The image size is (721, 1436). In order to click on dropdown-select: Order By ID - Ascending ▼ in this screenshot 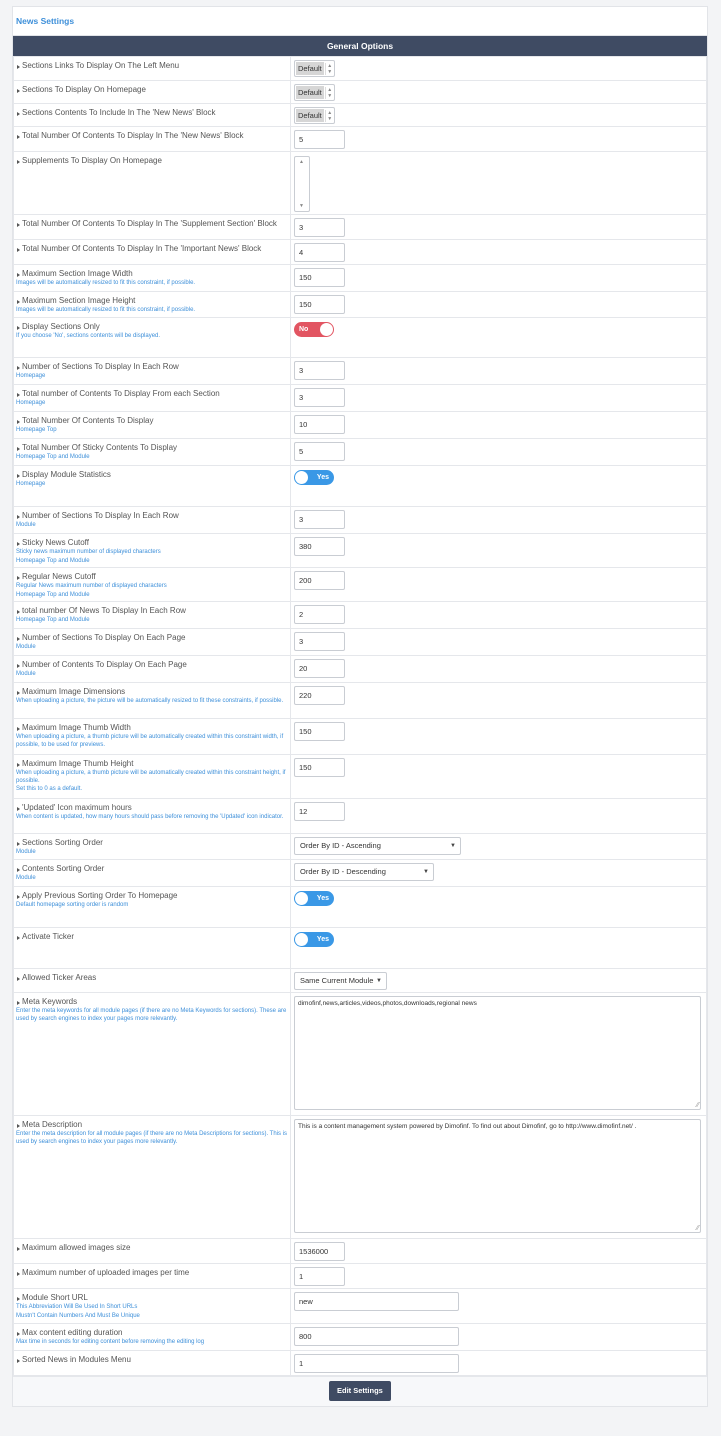, I will do `click(377, 846)`.